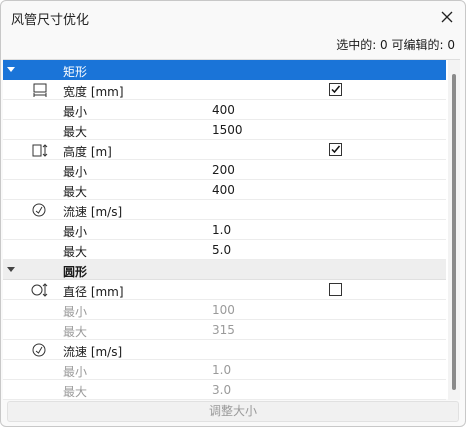 The image size is (466, 427). I want to click on property-row-velocity-round: 流速 [m/s], so click(224, 350).